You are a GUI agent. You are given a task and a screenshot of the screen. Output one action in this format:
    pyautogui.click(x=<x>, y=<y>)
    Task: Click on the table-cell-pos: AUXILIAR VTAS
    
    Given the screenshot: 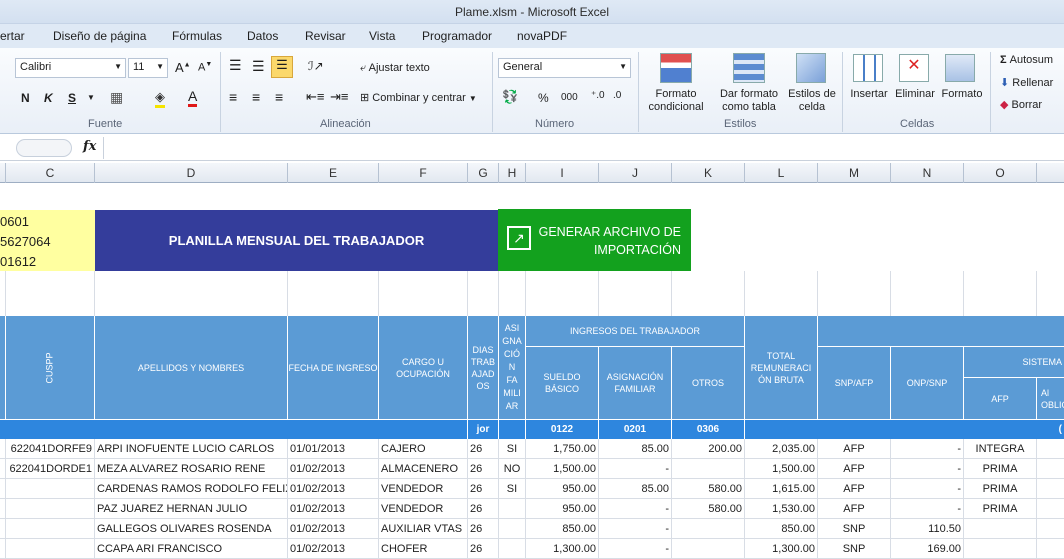 What is the action you would take?
    pyautogui.click(x=423, y=529)
    